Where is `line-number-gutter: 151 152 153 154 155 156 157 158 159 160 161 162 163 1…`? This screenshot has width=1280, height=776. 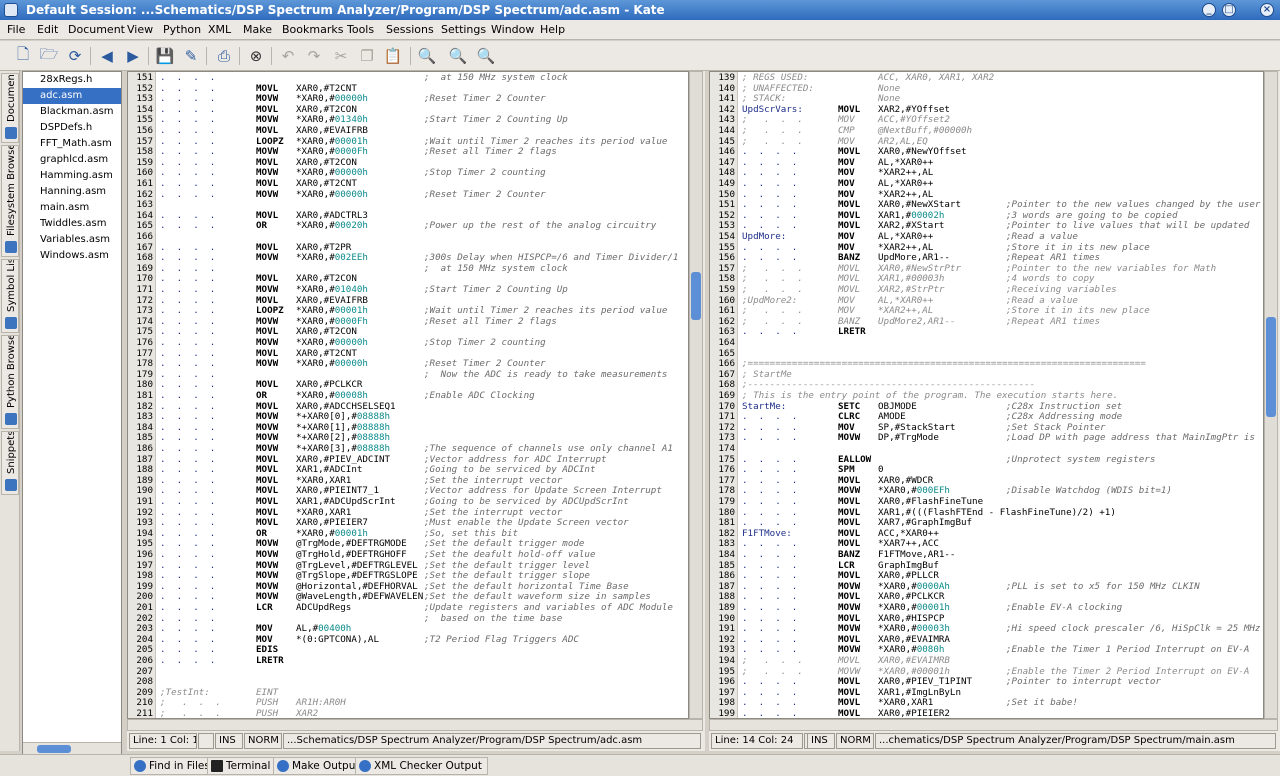 line-number-gutter: 151 152 153 154 155 156 157 158 159 160 161 162 163 1… is located at coordinates (142, 395).